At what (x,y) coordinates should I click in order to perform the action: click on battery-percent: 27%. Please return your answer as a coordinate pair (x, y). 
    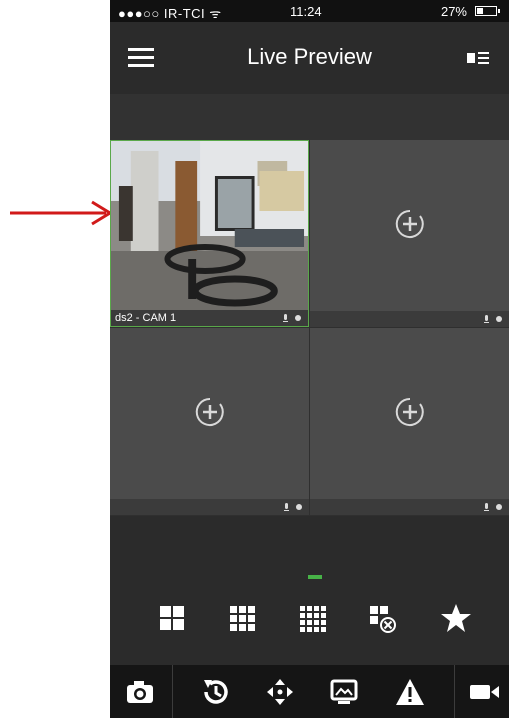
    Looking at the image, I should click on (453, 11).